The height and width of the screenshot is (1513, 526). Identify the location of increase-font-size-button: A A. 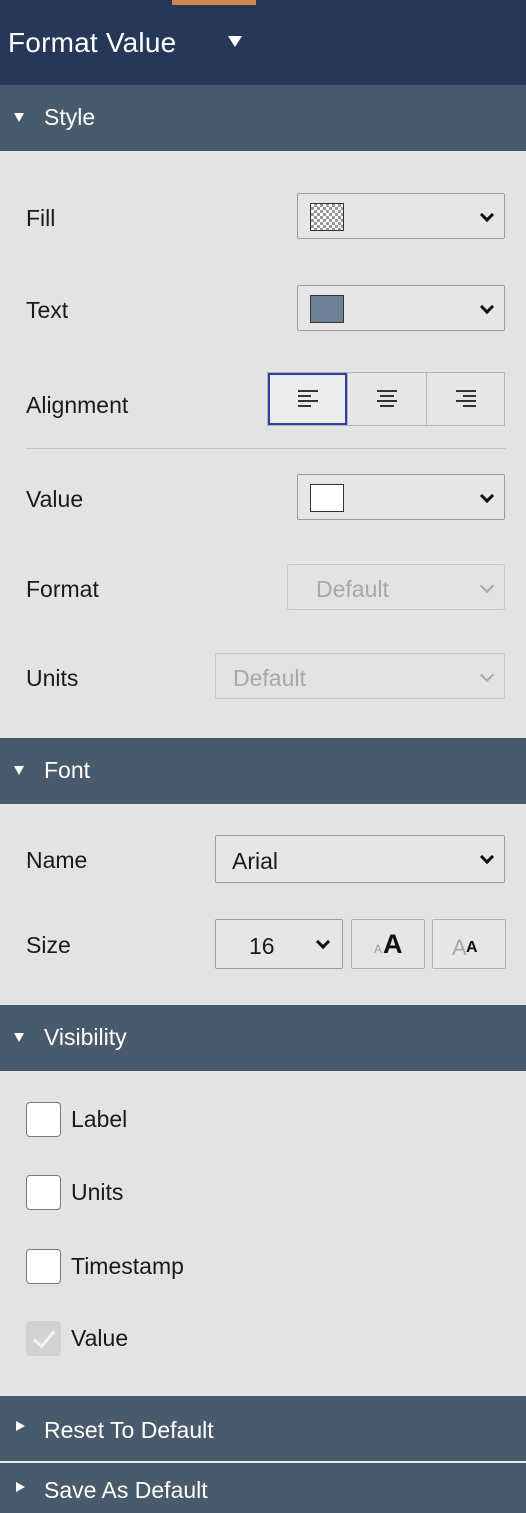
(388, 944).